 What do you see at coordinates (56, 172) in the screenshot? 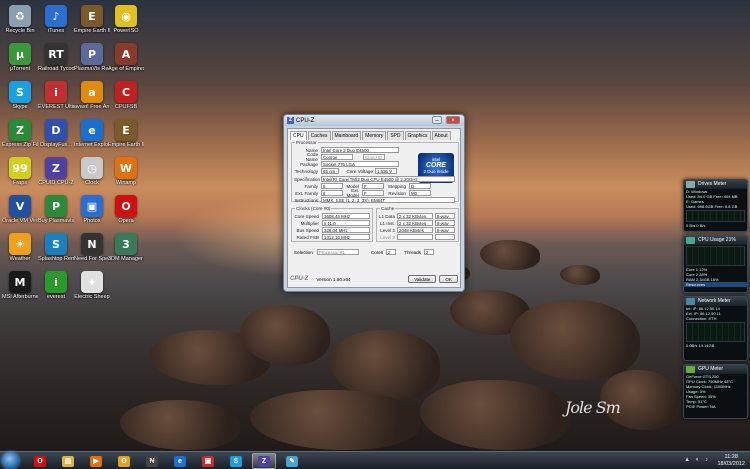
I see `desktop-icon: Z CPUID CPU-Z` at bounding box center [56, 172].